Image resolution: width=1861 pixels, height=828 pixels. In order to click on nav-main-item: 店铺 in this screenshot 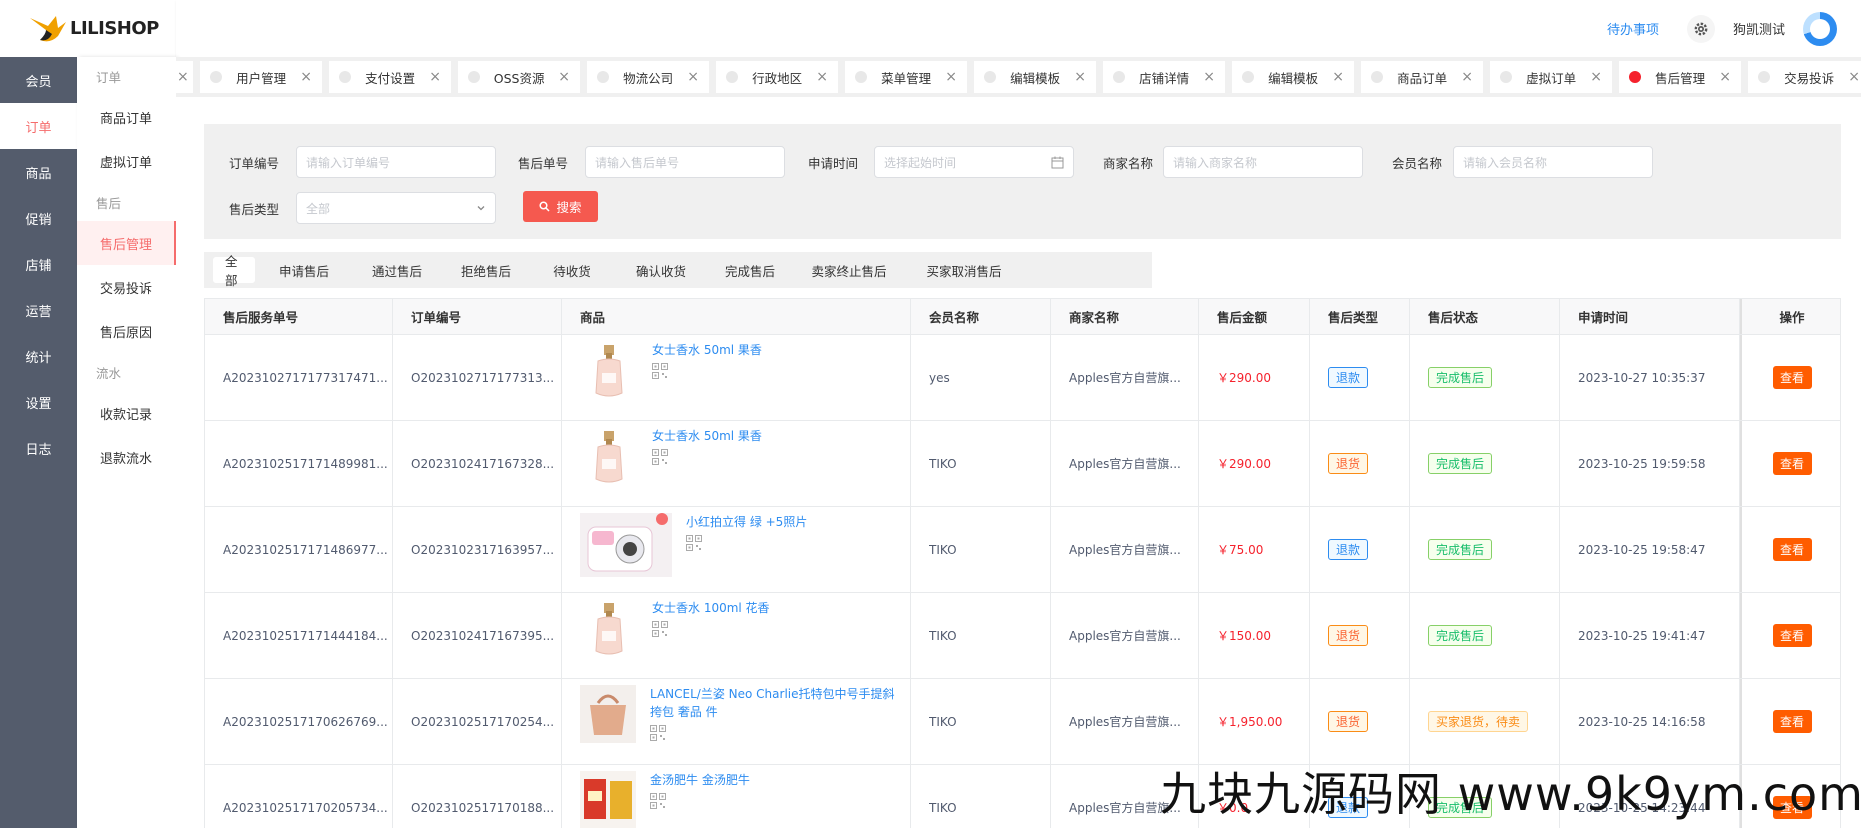, I will do `click(38, 264)`.